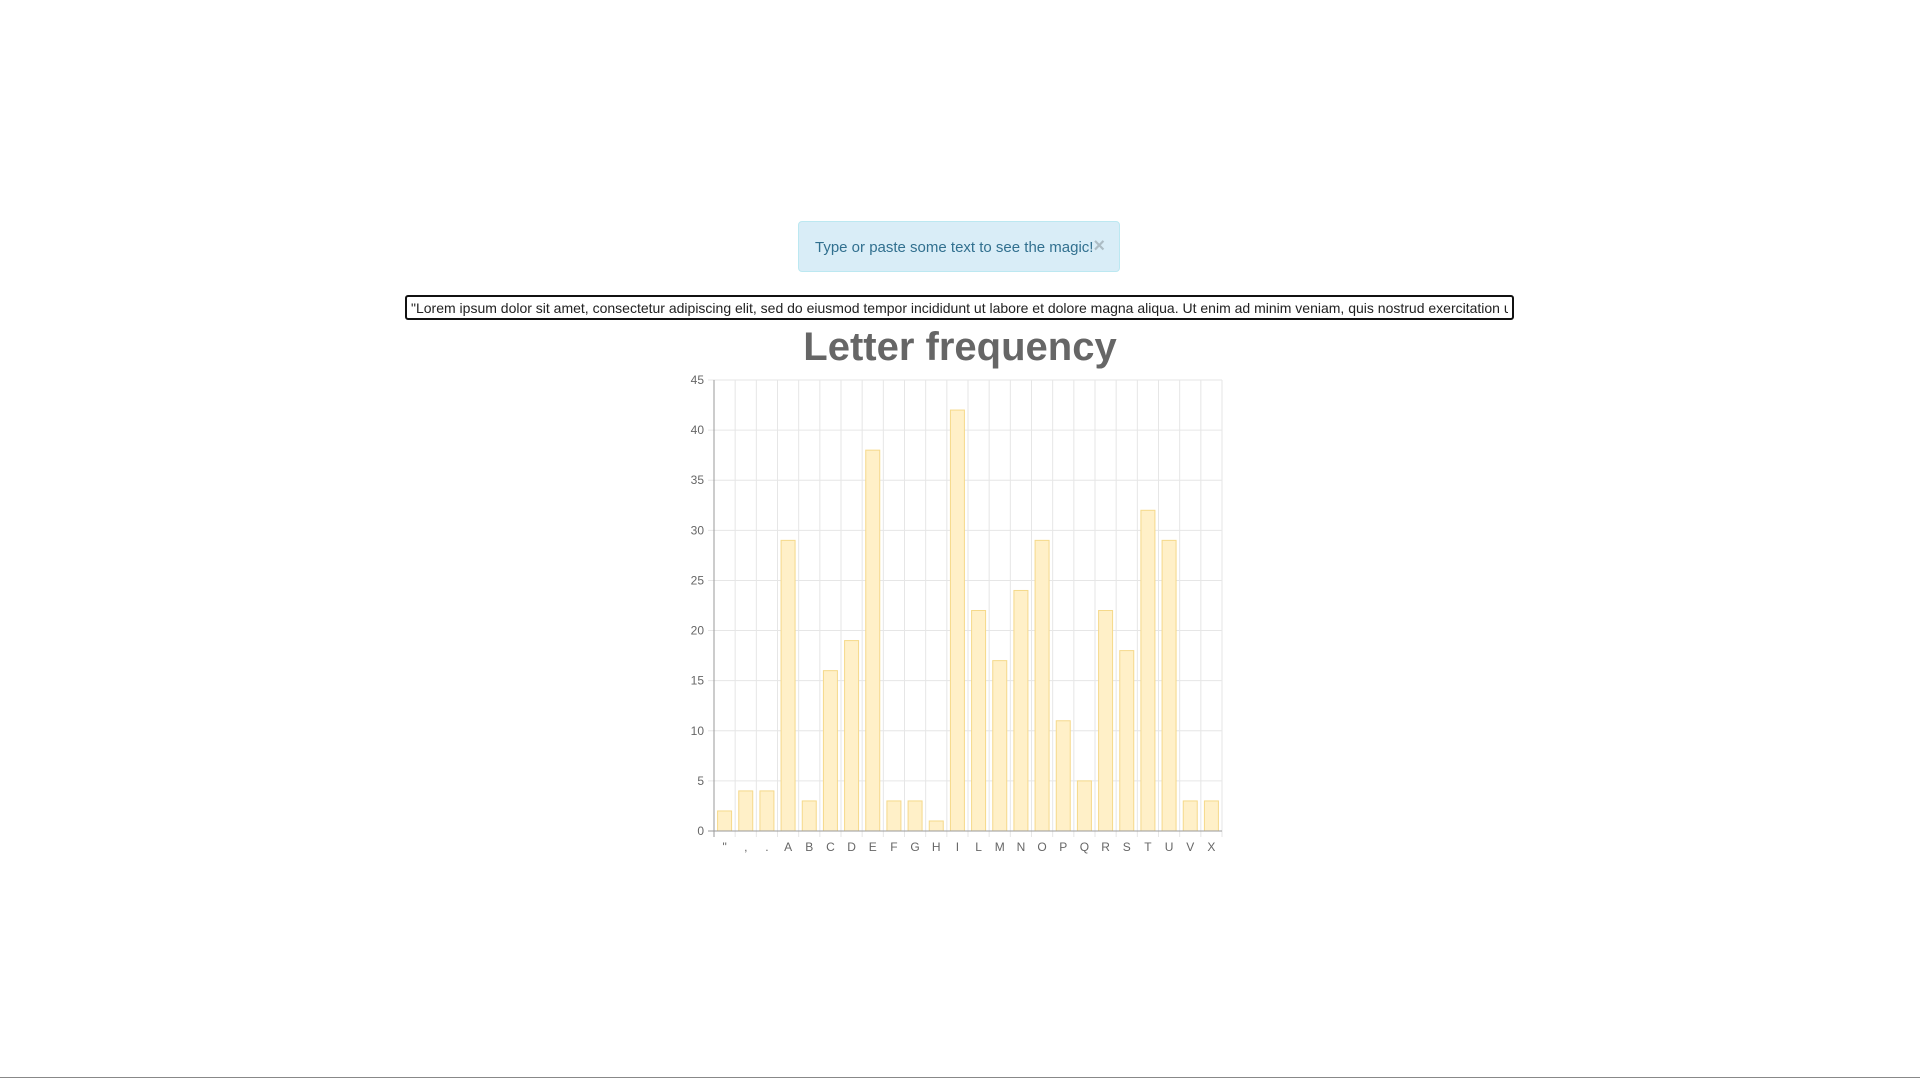 The height and width of the screenshot is (1079, 1920). Describe the element at coordinates (698, 530) in the screenshot. I see `y-tick-label: 30` at that location.